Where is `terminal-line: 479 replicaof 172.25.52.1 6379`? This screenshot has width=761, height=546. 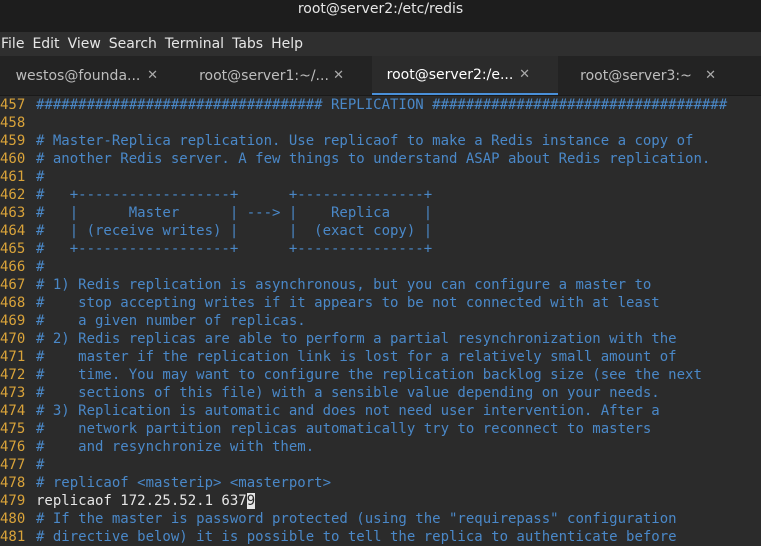
terminal-line: 479 replicaof 172.25.52.1 6379 is located at coordinates (380, 501).